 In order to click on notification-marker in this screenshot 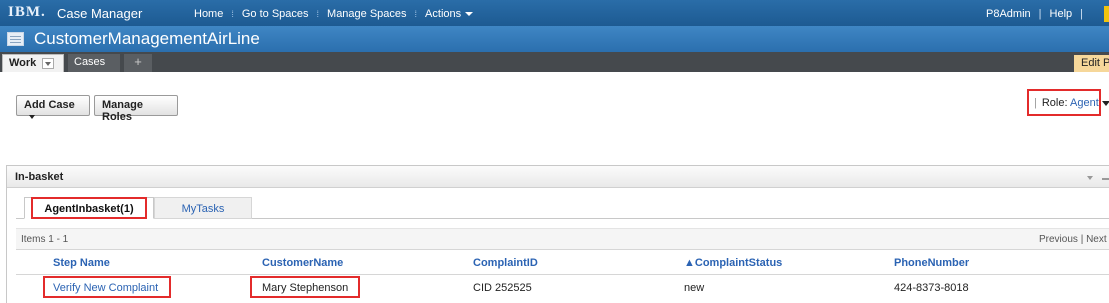, I will do `click(1106, 14)`.